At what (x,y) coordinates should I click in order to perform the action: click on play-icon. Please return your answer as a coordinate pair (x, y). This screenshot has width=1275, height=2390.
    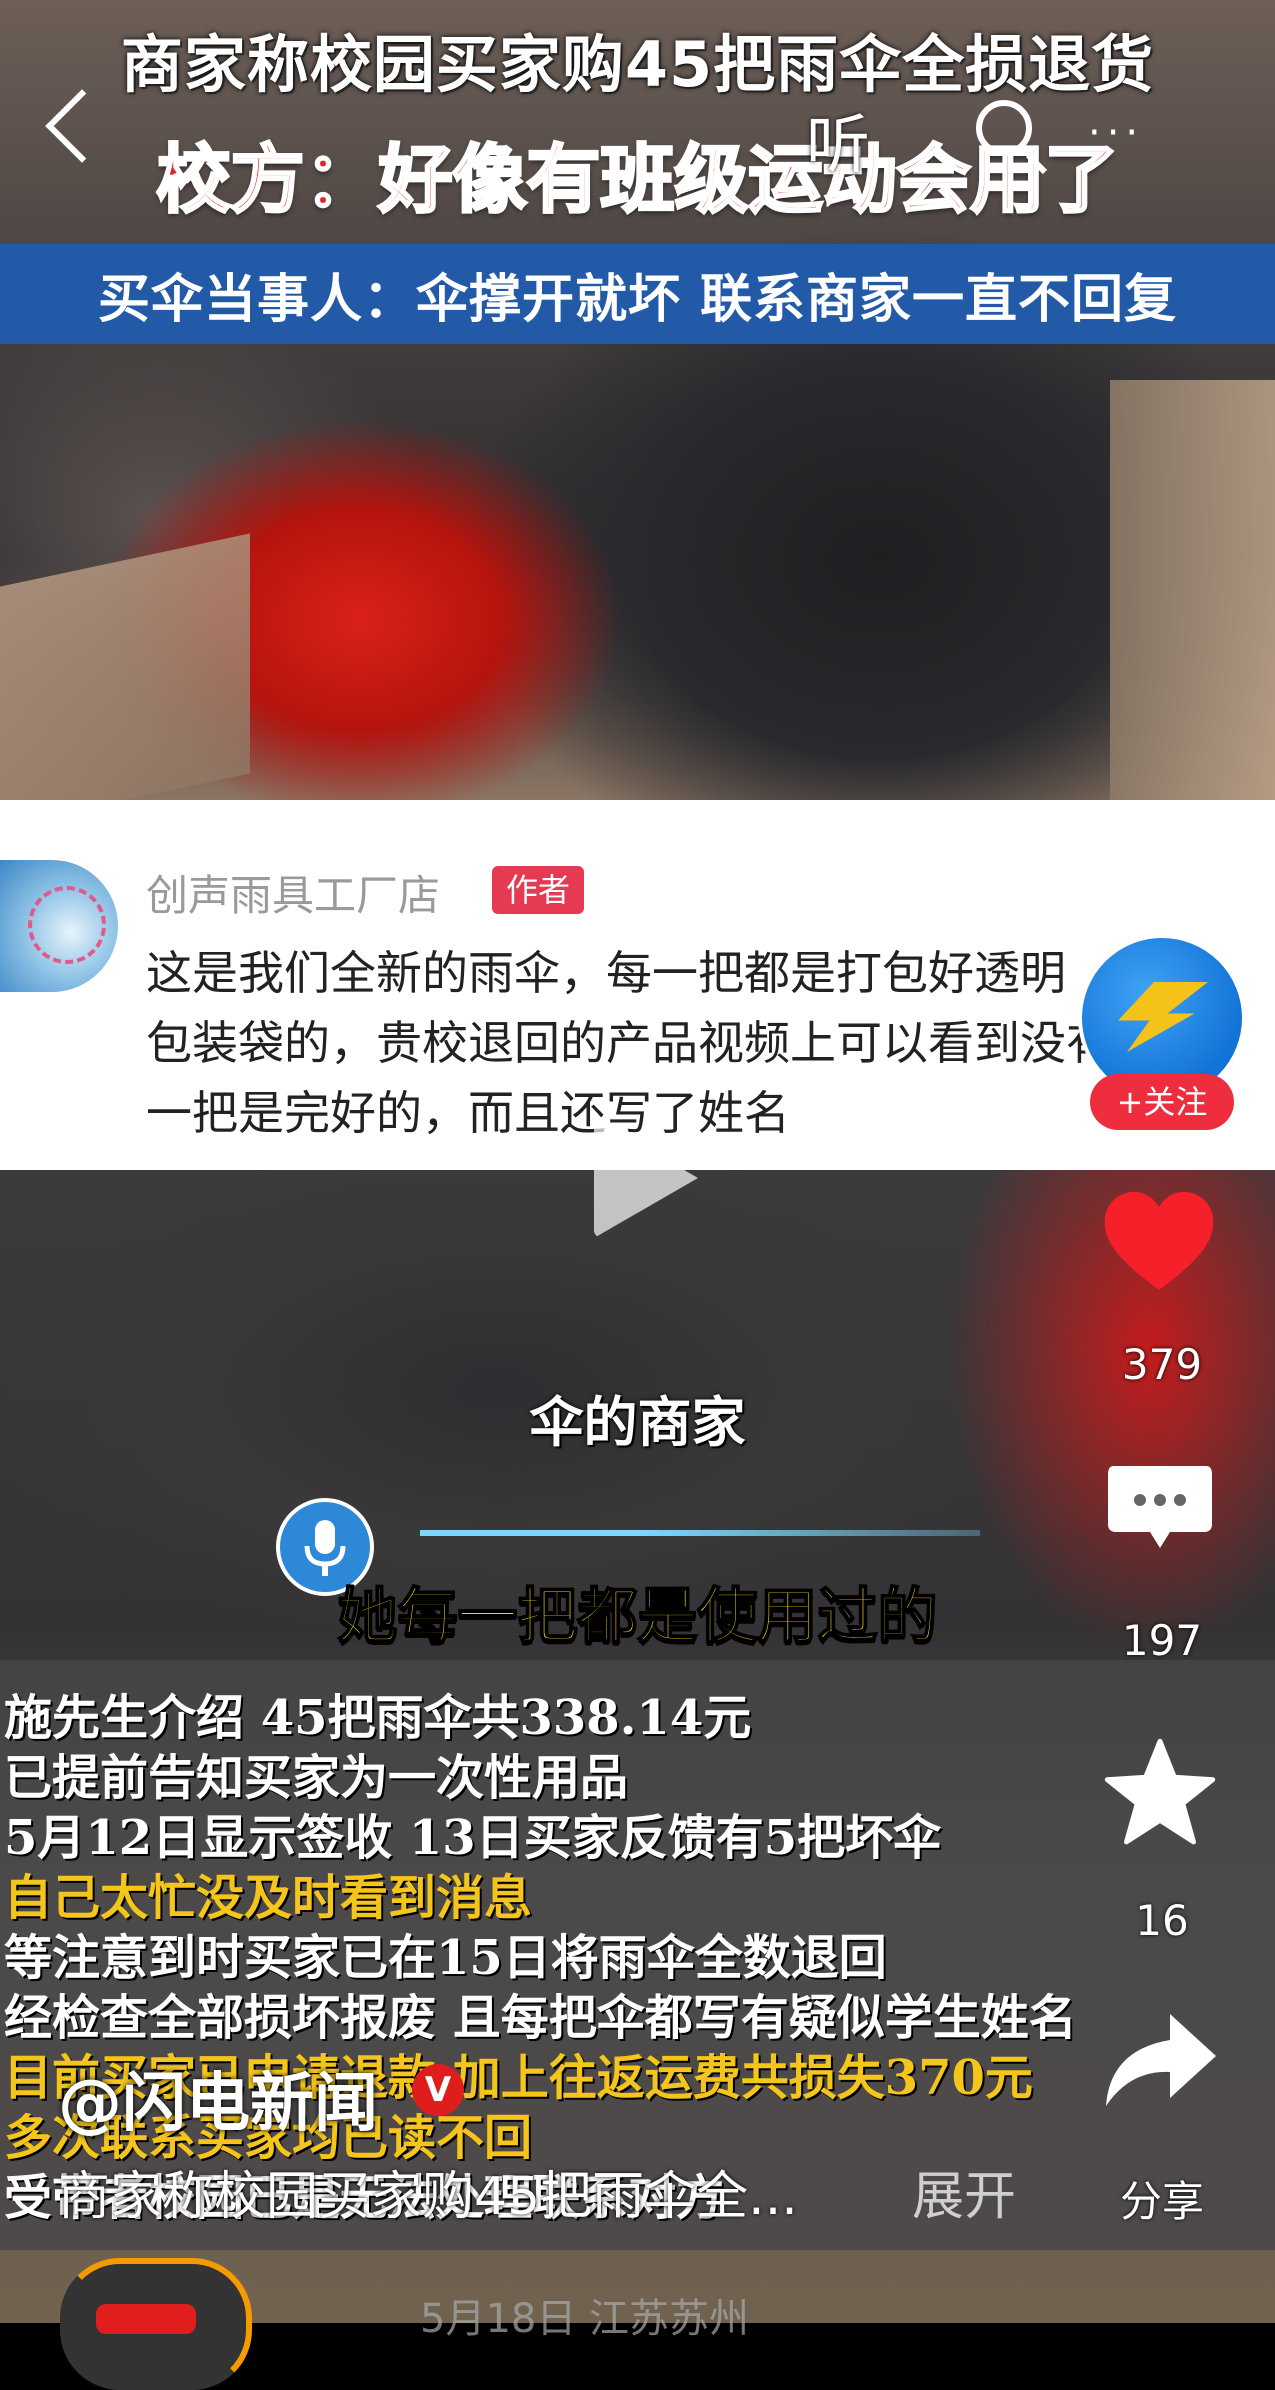
    Looking at the image, I should click on (646, 1178).